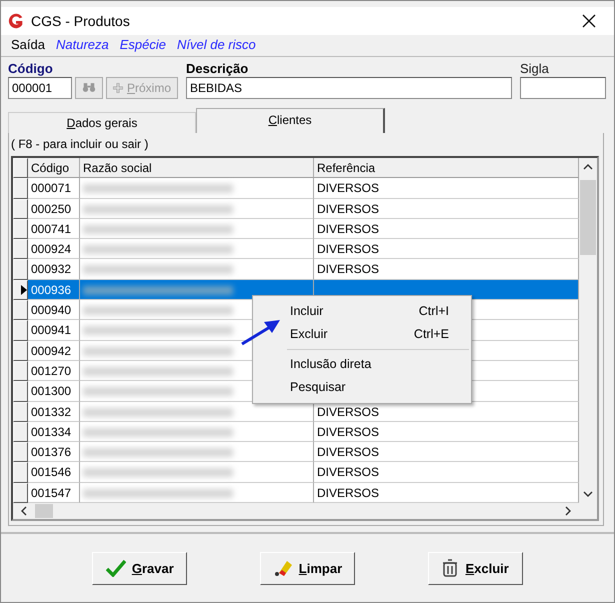 Image resolution: width=615 pixels, height=603 pixels. I want to click on chevron-up-icon, so click(588, 167).